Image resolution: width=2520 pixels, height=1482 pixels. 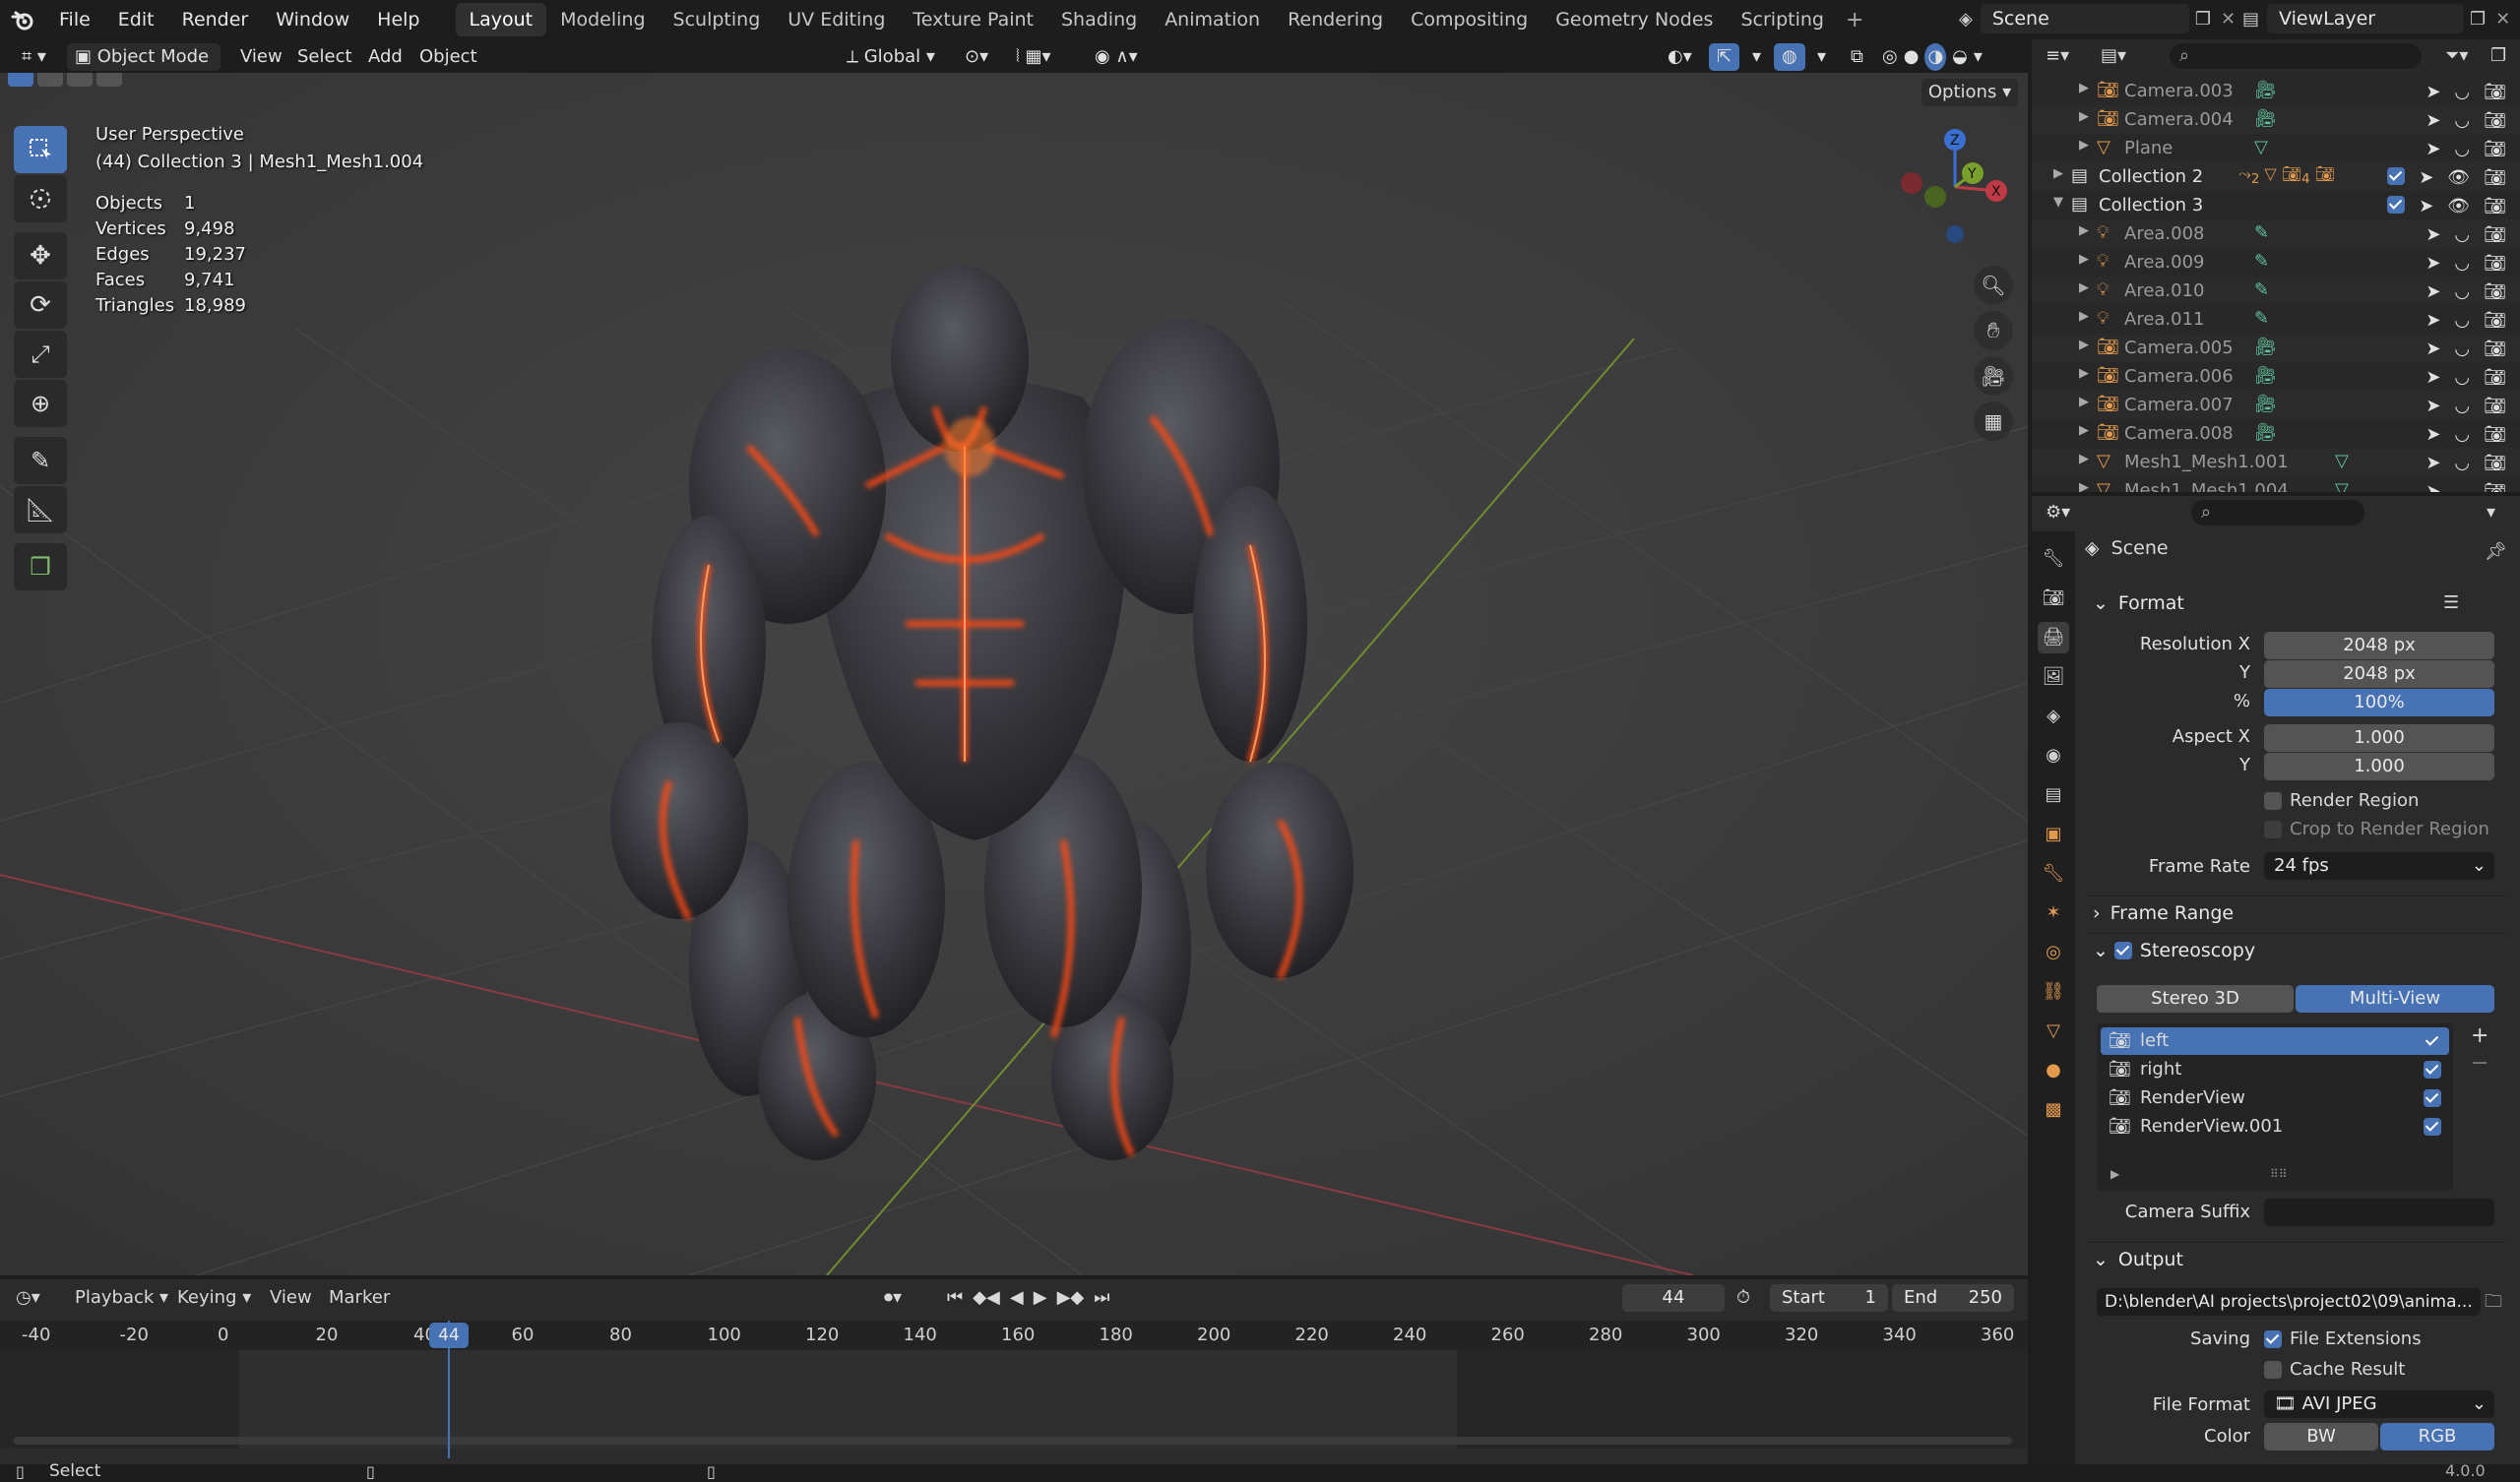 I want to click on outliner-item: ▶ ▽ Mesh1_Mesh1.001 ▽ ➤ ◡ 📷︎, so click(x=2276, y=462).